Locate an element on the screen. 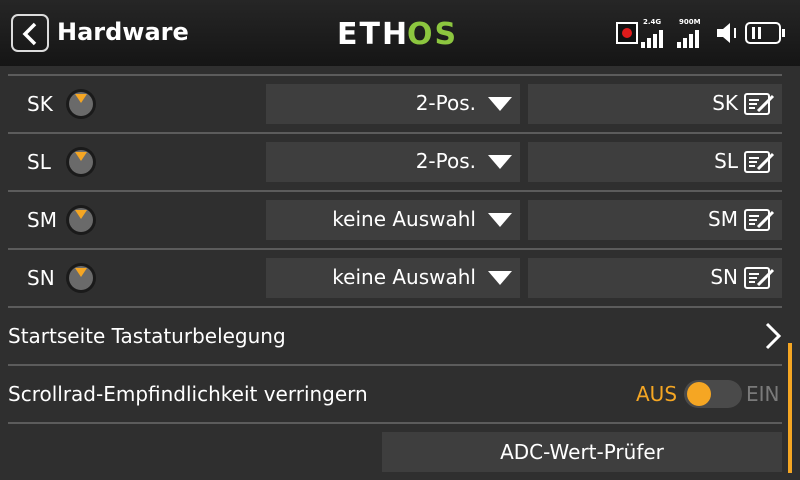  toggle-thumb is located at coordinates (699, 394).